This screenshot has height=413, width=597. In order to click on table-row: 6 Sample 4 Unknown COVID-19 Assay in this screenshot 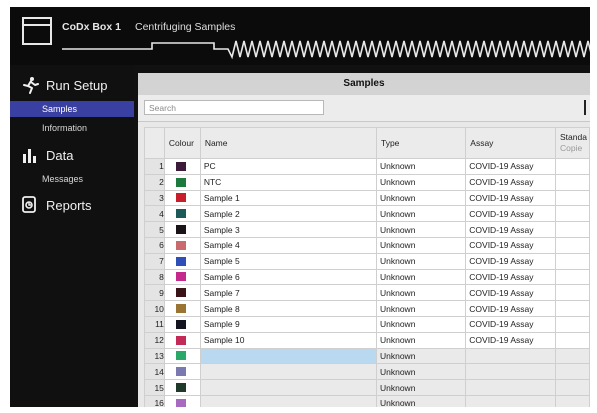, I will do `click(367, 245)`.